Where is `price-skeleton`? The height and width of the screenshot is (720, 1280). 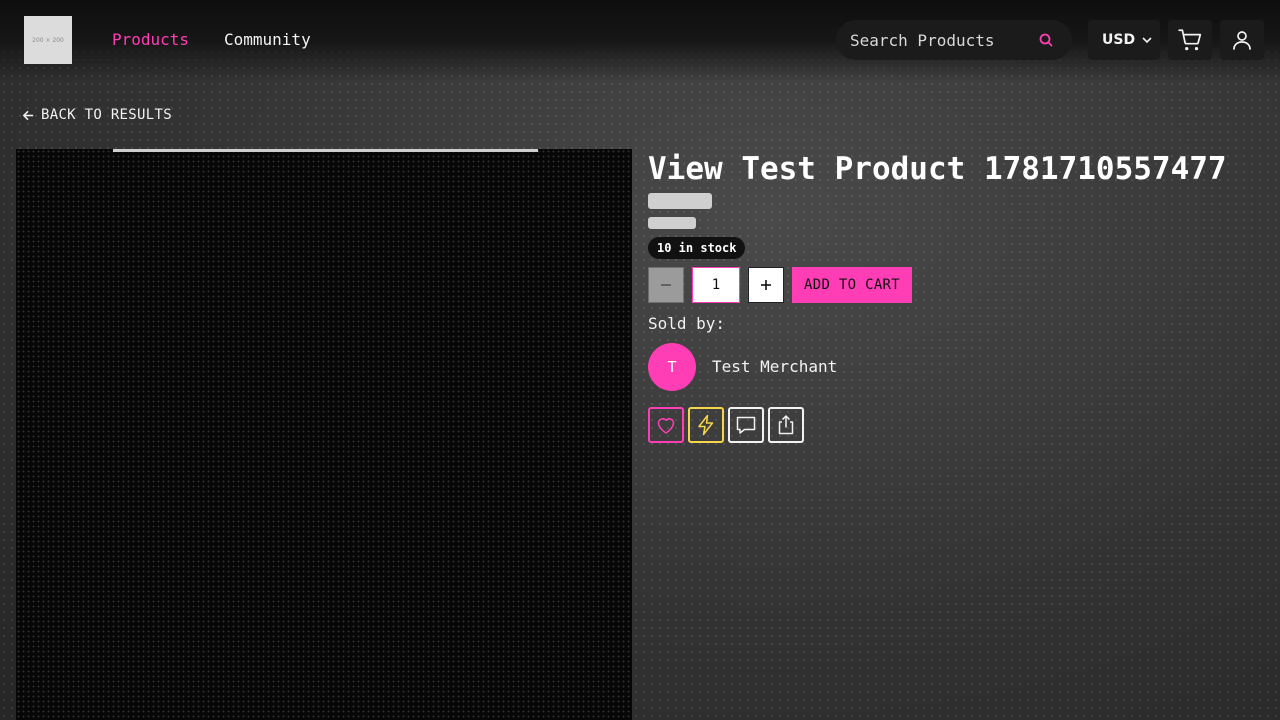
price-skeleton is located at coordinates (680, 201).